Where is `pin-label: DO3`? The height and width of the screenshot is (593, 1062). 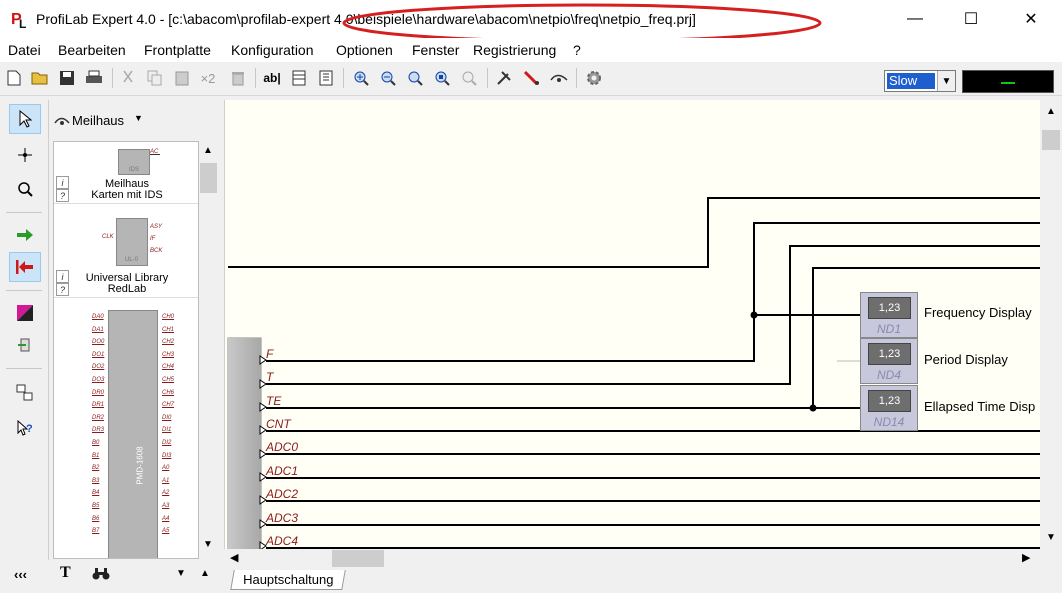
pin-label: DO3 is located at coordinates (98, 380).